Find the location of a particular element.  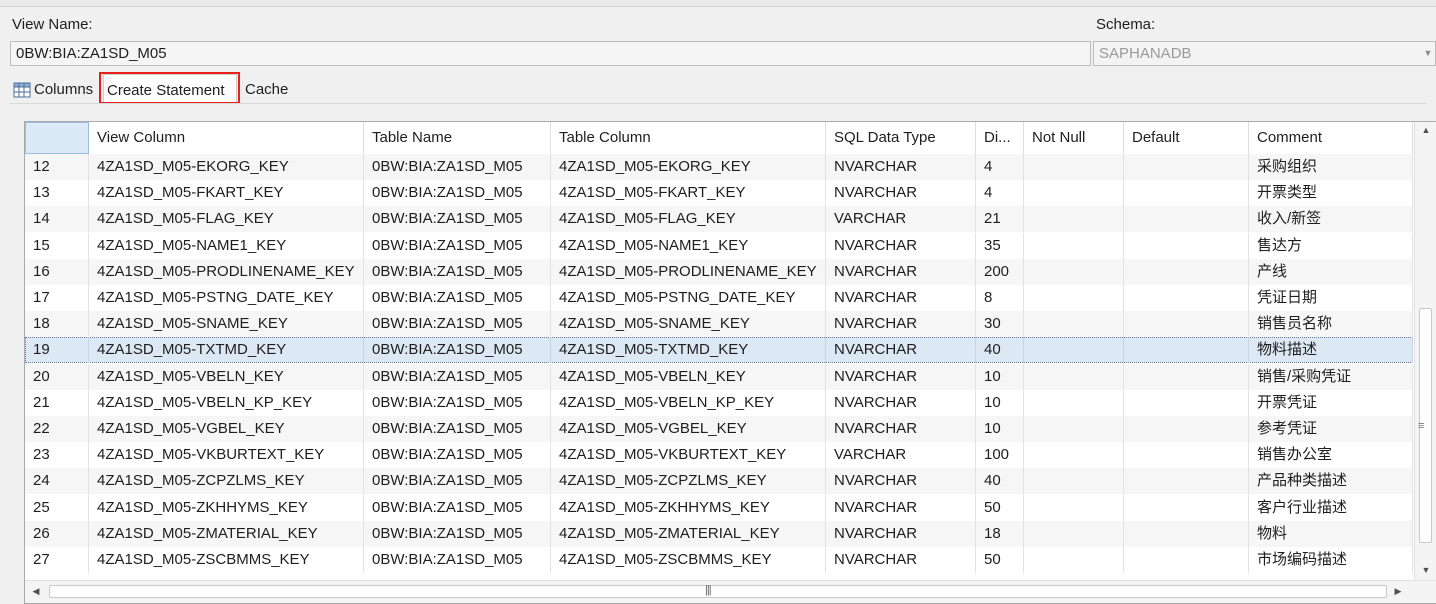

view-name-field: 0BW:BIA:ZA1SD_M05 is located at coordinates (550, 53).